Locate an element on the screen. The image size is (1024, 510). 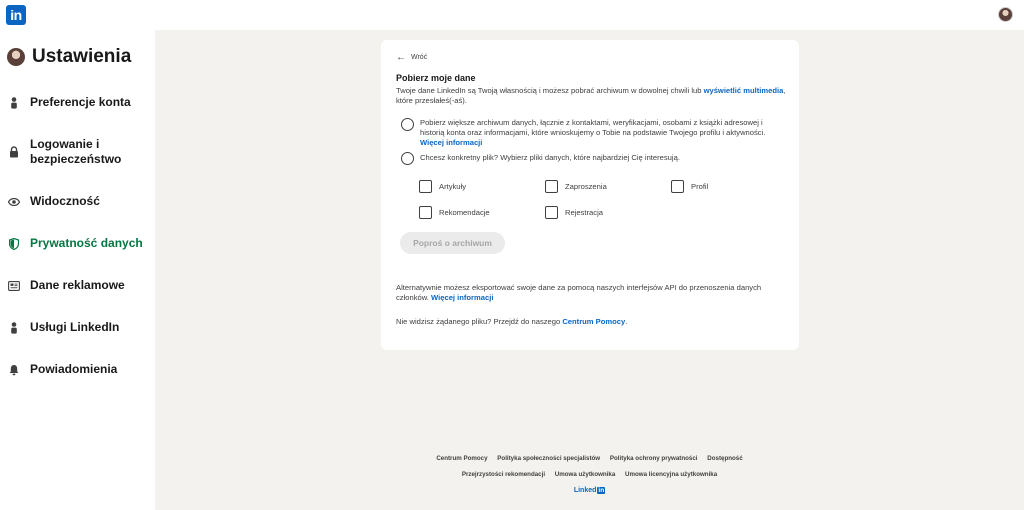
sidebar-header: Ustawienia is located at coordinates (69, 57).